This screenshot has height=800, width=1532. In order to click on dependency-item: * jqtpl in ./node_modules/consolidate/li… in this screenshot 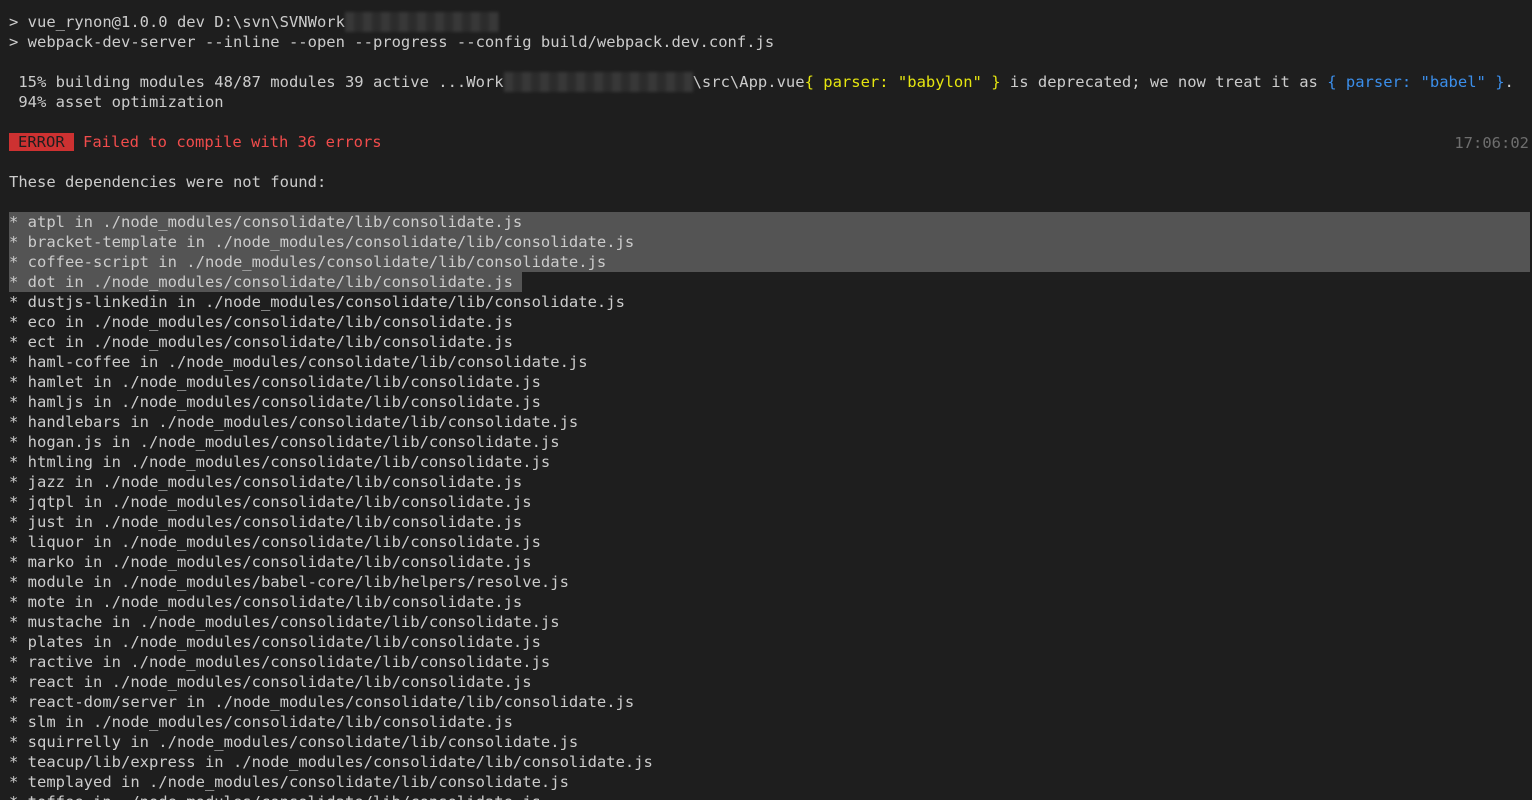, I will do `click(270, 502)`.